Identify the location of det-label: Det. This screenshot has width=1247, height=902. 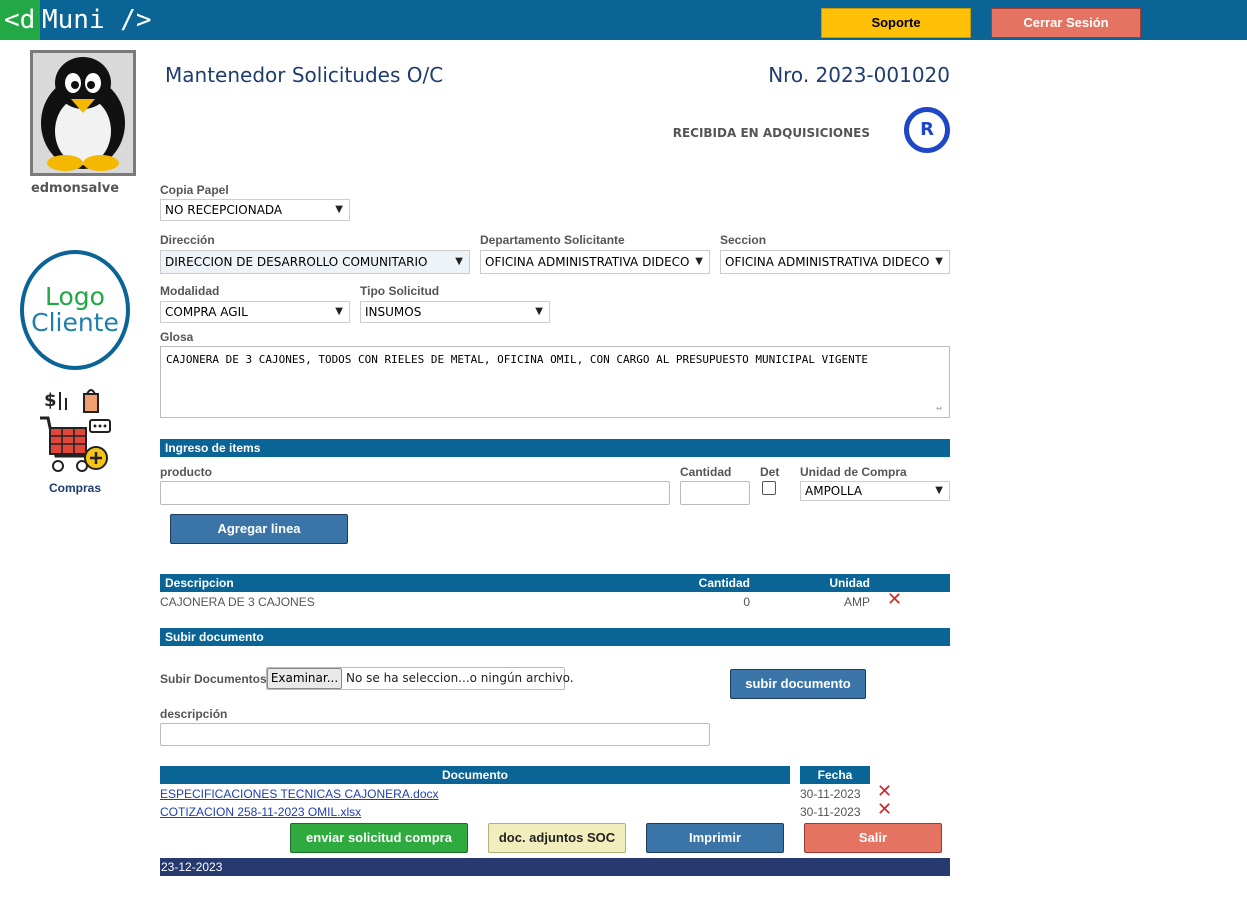
(770, 472).